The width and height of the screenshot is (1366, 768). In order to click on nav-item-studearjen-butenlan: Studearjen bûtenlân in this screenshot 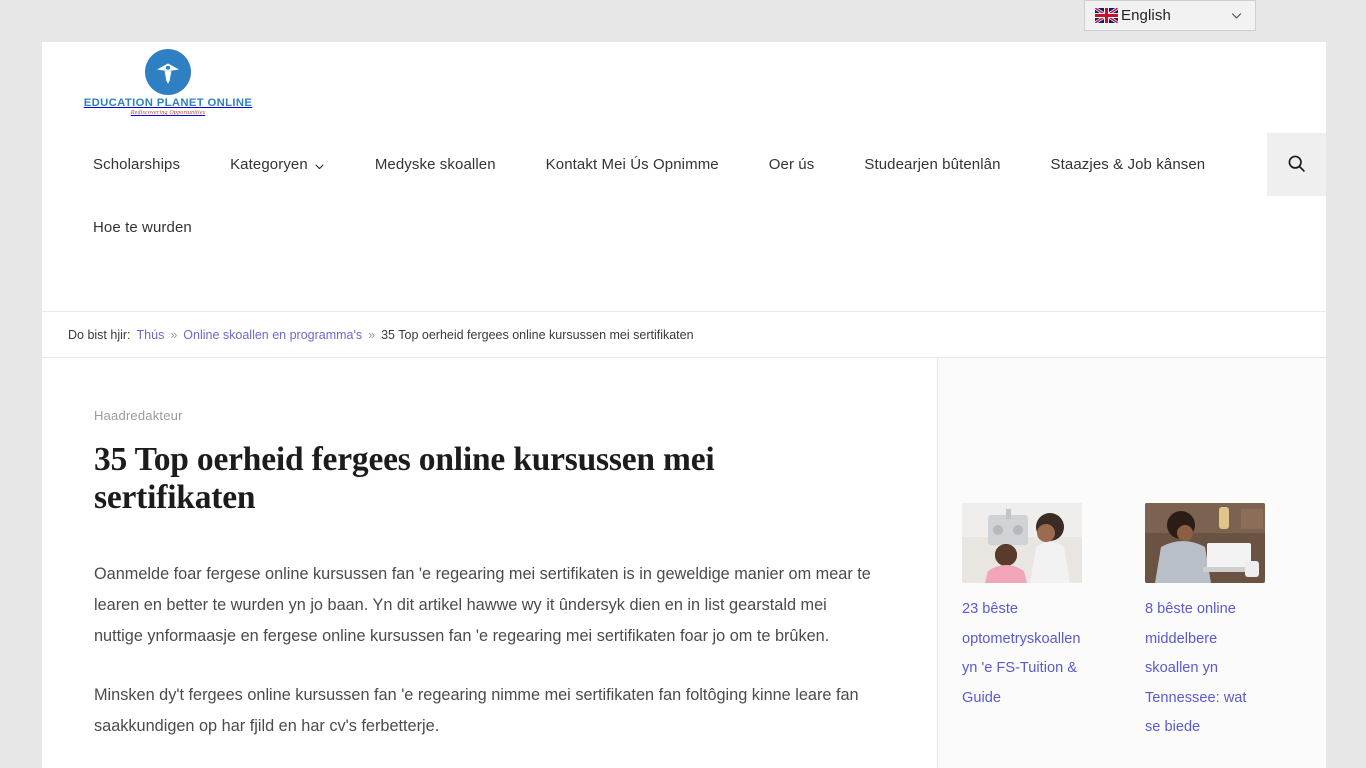, I will do `click(932, 164)`.